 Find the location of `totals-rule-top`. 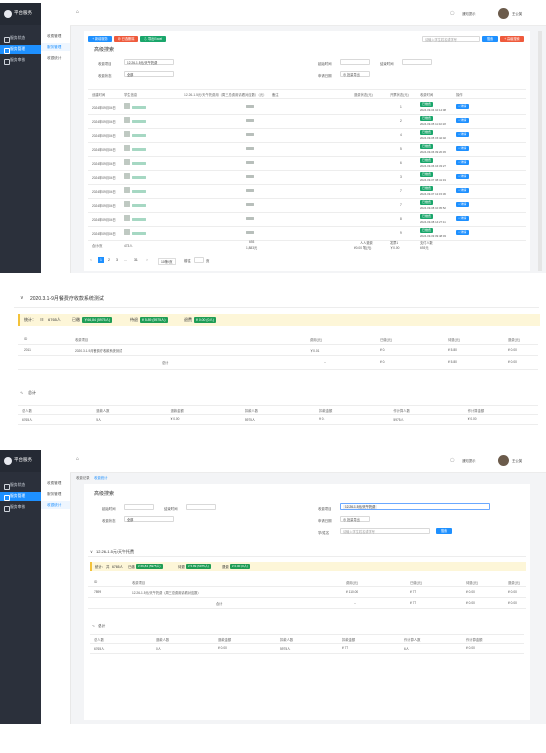

totals-rule-top is located at coordinates (278, 405).